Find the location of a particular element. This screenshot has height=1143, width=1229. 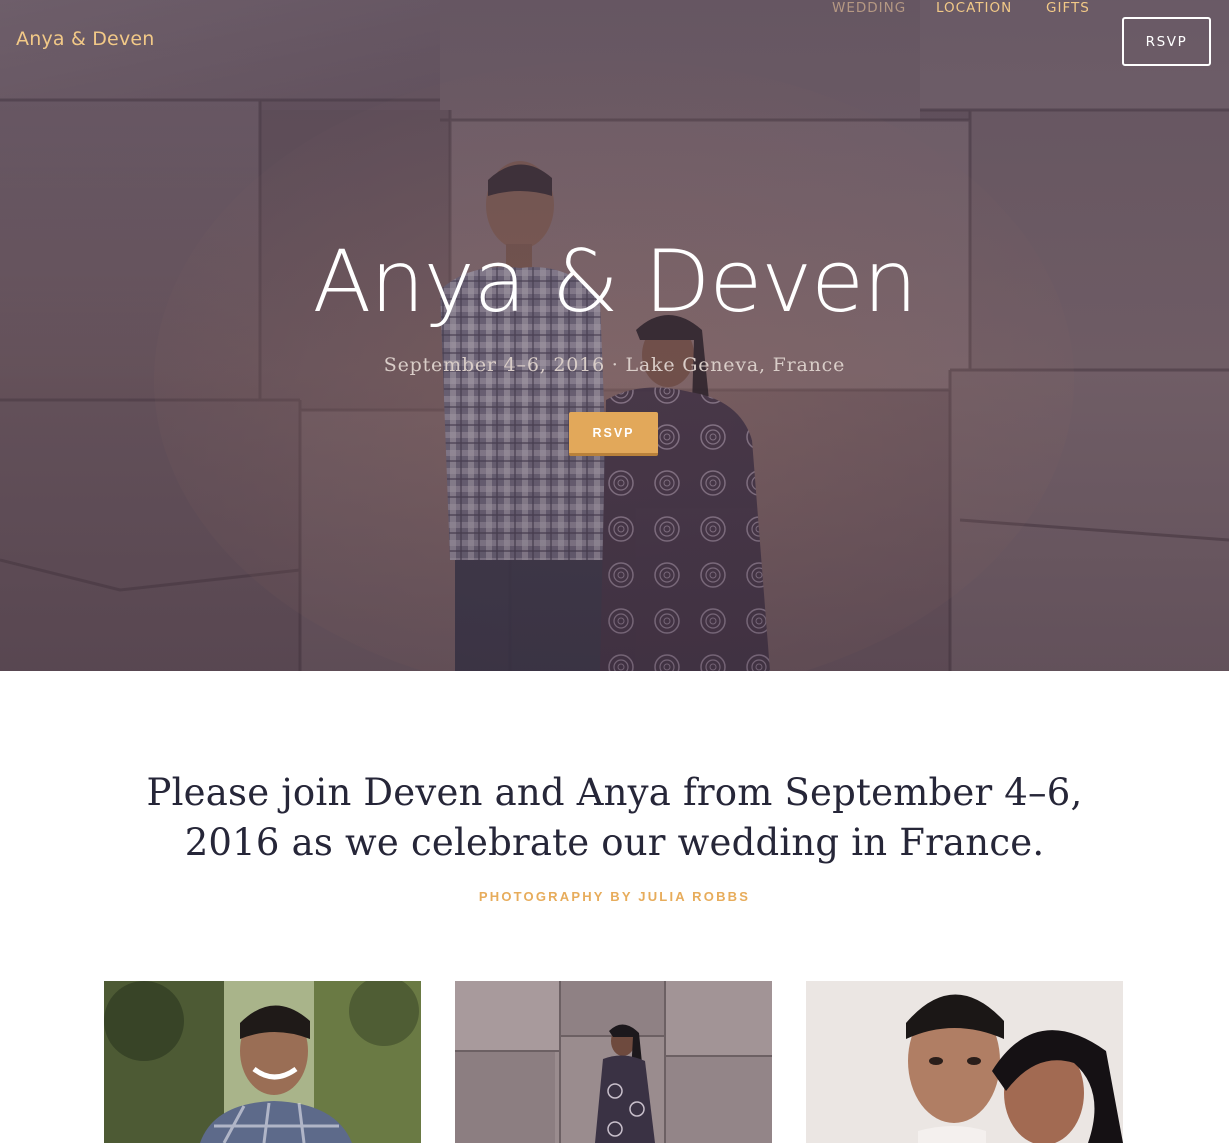

photography-credit: PHOTOGRAPHY BY JULIA ROBBS is located at coordinates (614, 896).